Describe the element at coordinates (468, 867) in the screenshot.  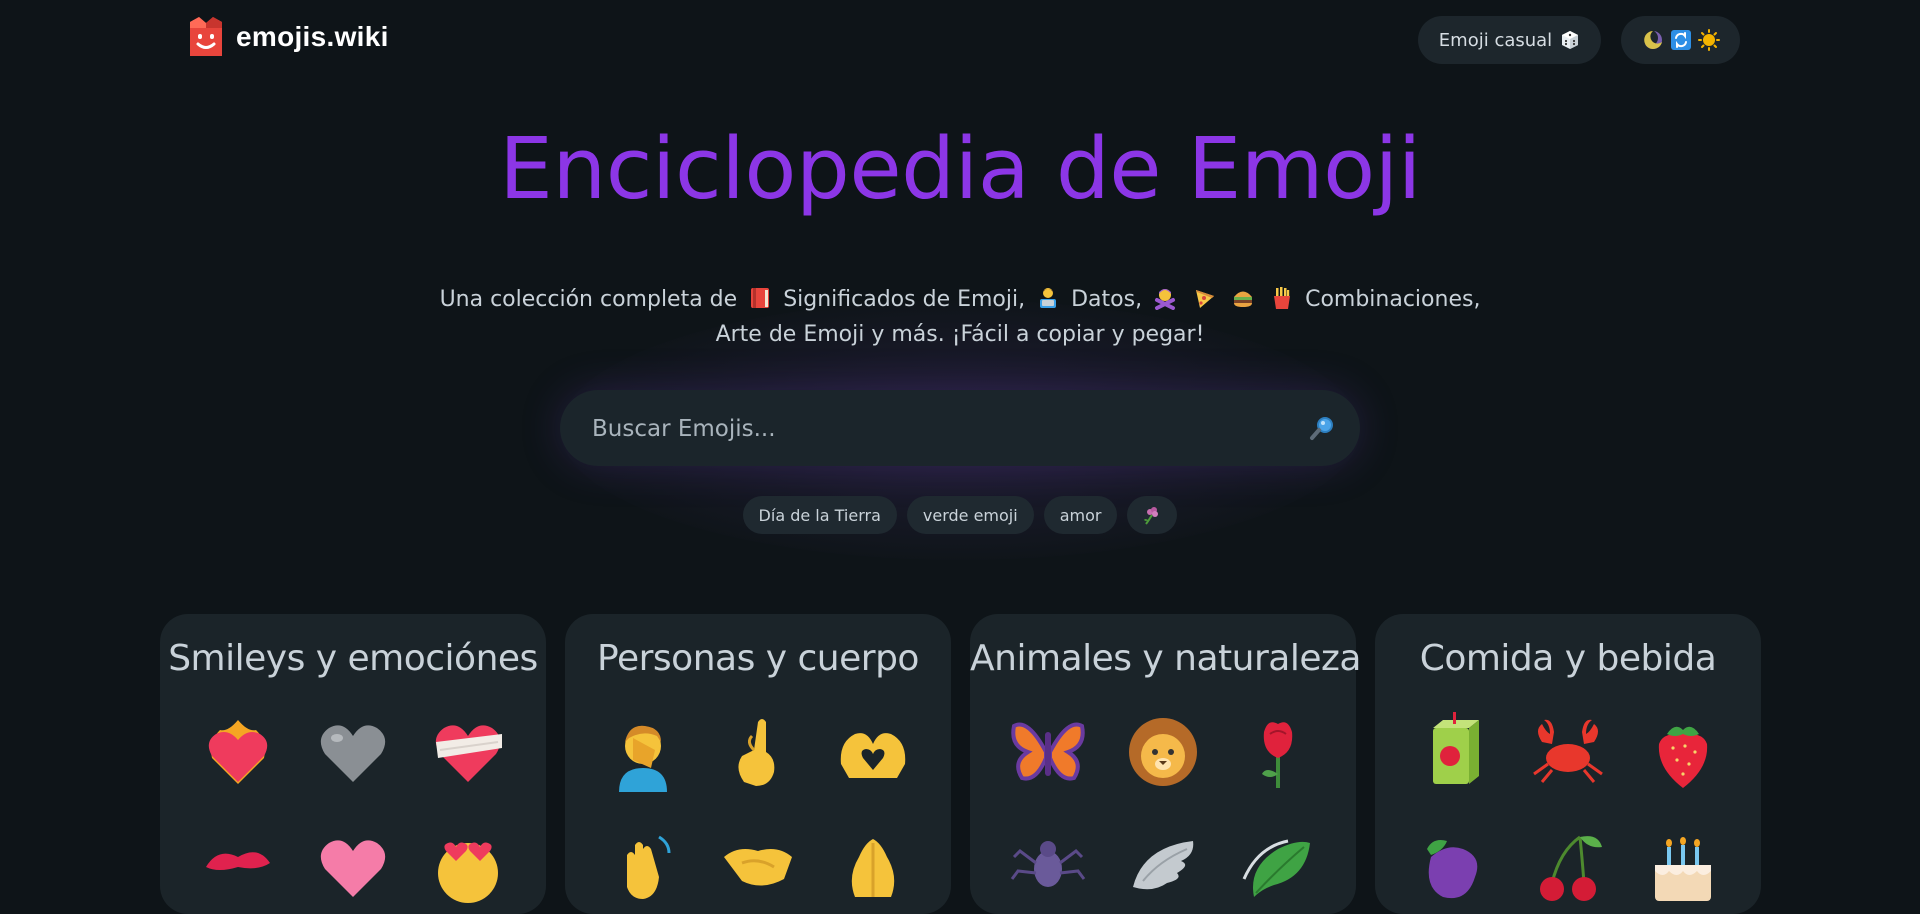
I see `heart-eyes-face-icon` at that location.